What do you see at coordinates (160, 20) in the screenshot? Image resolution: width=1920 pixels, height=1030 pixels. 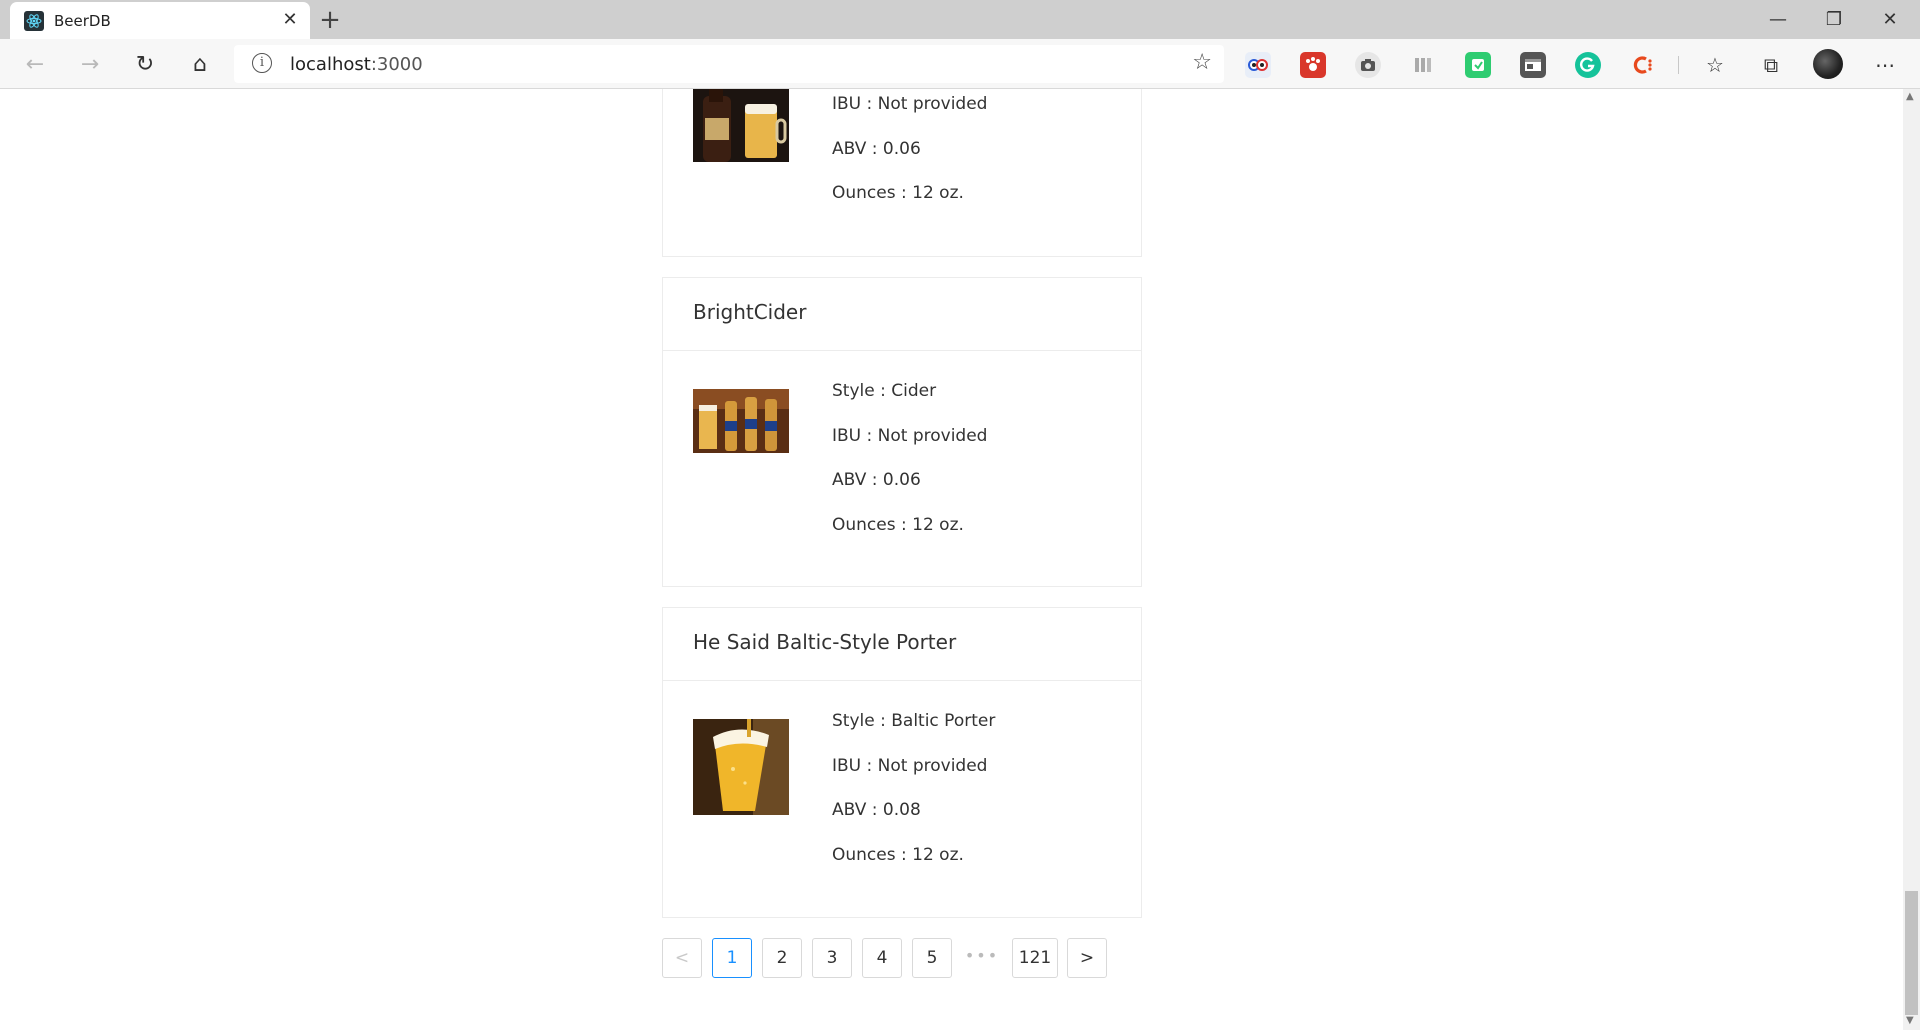 I see `browser-tab: BeerDB ✕` at bounding box center [160, 20].